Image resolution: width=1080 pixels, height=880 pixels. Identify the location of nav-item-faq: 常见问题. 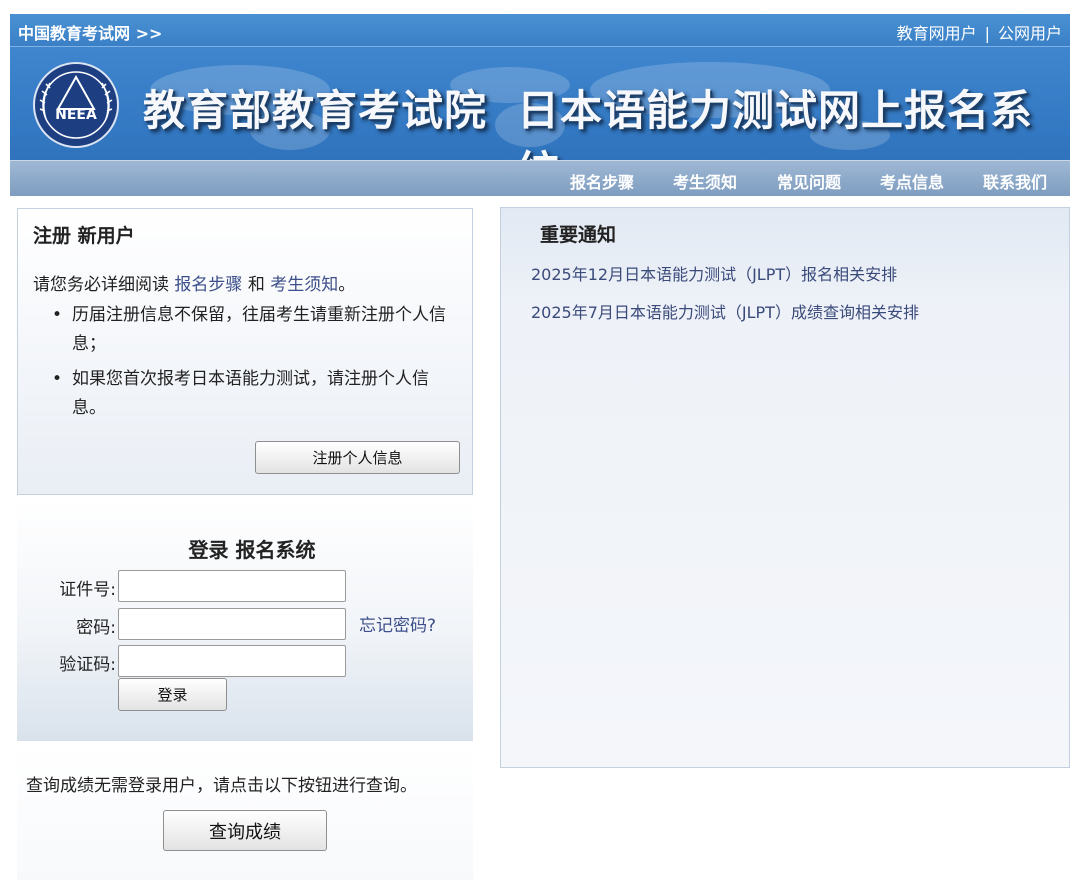
(809, 181).